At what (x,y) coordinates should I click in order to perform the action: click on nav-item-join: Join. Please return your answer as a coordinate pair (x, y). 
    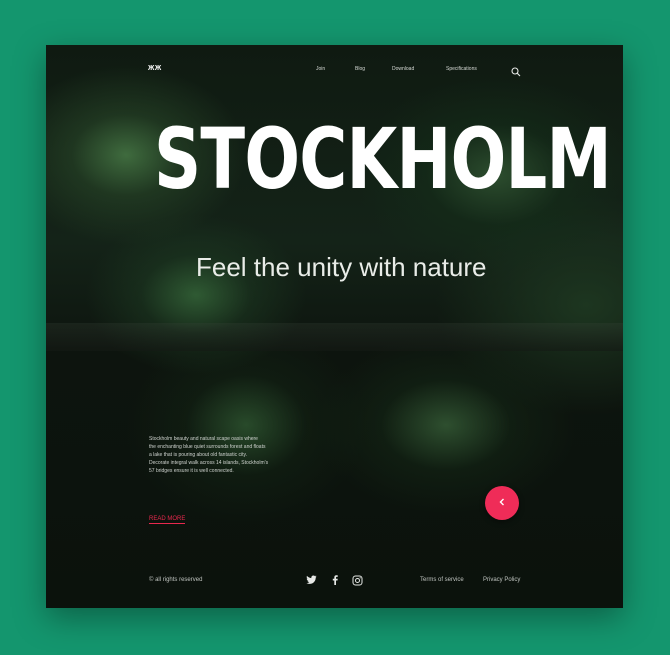
    Looking at the image, I should click on (320, 69).